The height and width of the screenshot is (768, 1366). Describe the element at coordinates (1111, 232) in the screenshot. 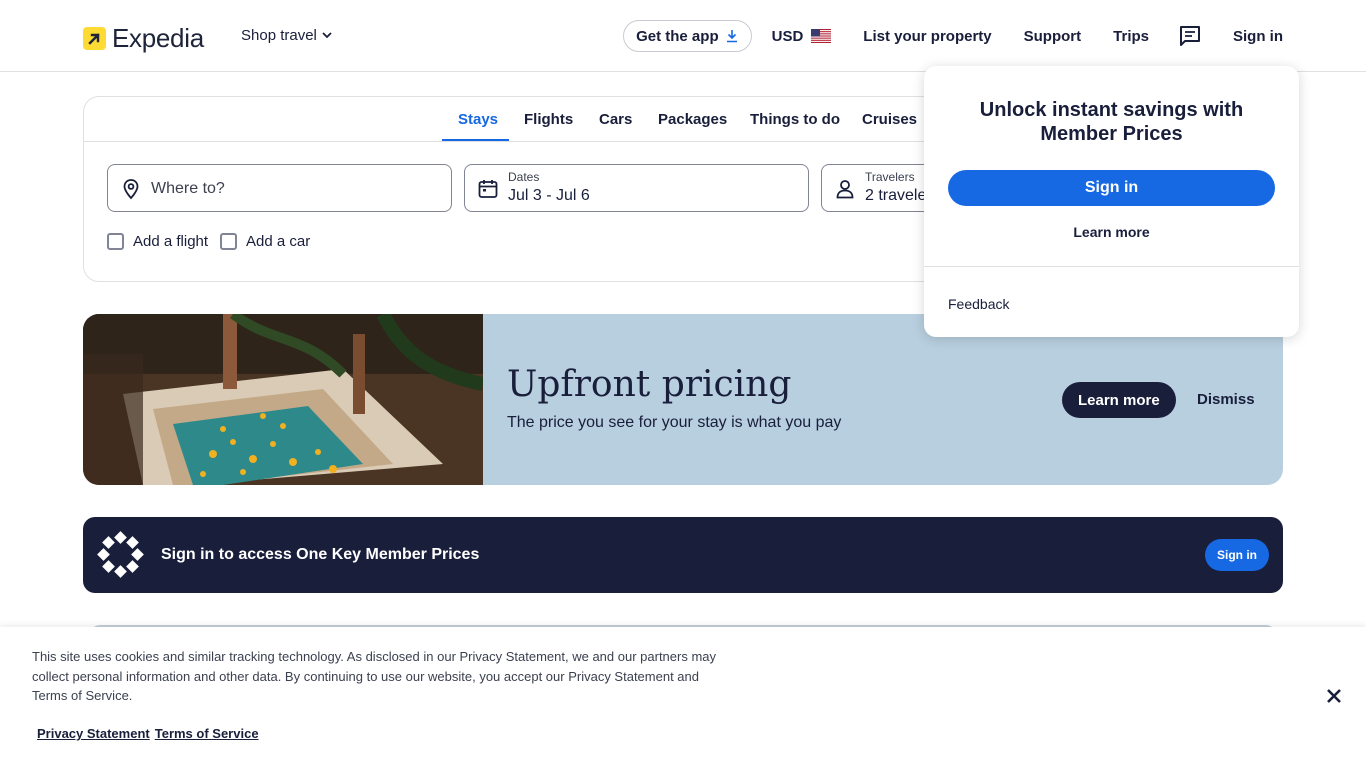

I see `popover-learn-more-link: Learn more` at that location.